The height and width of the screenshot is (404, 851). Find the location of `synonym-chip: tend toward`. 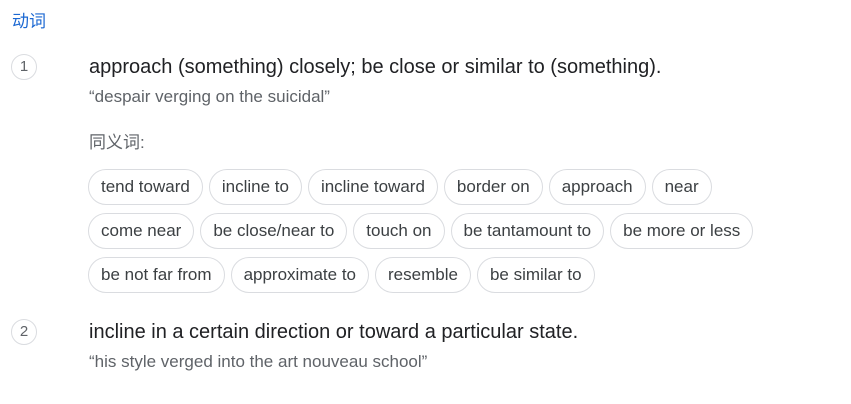

synonym-chip: tend toward is located at coordinates (145, 187).